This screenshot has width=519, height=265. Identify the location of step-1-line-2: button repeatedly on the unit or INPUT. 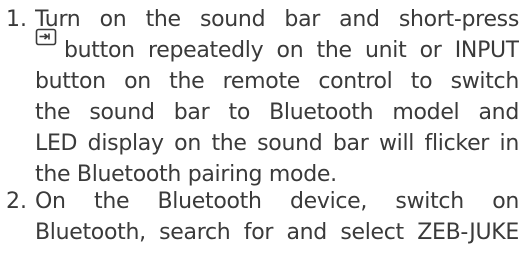
(291, 50).